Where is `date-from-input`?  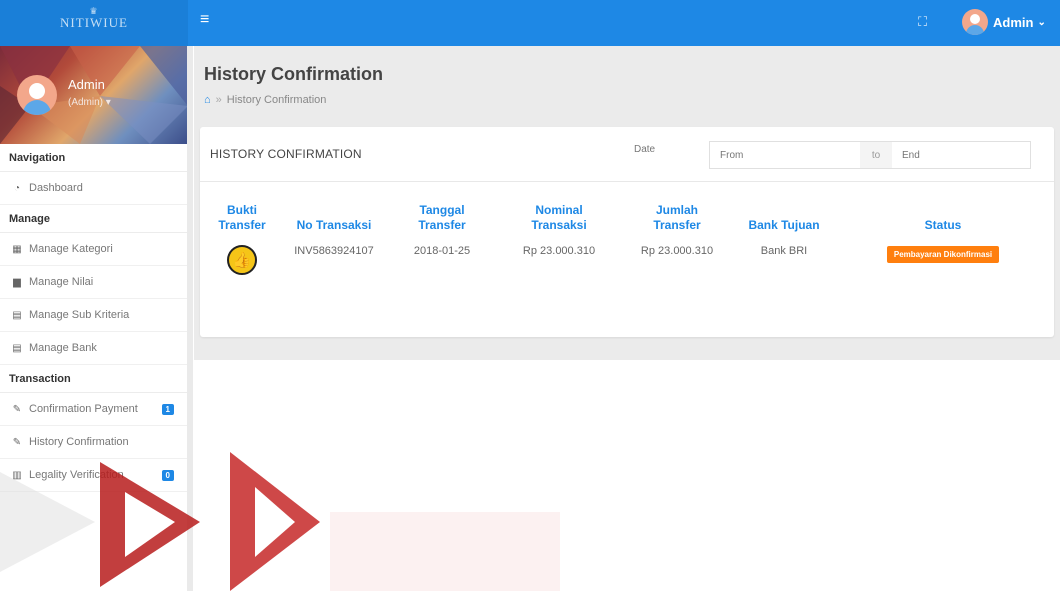
date-from-input is located at coordinates (785, 155).